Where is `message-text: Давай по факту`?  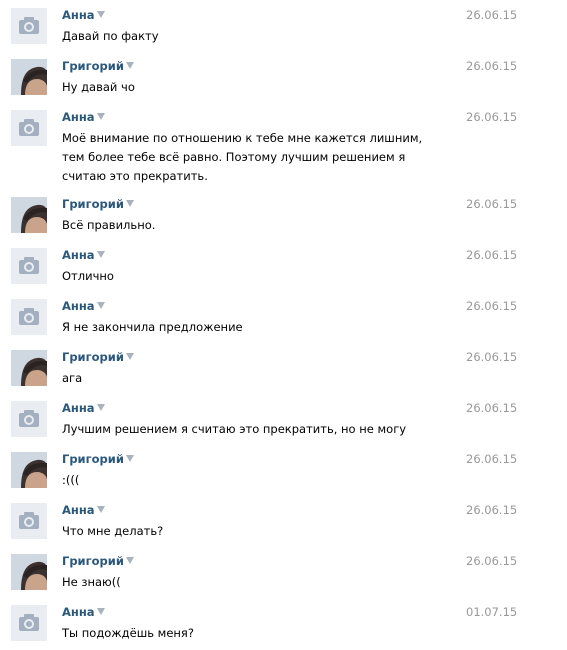 message-text: Давай по факту is located at coordinates (110, 36).